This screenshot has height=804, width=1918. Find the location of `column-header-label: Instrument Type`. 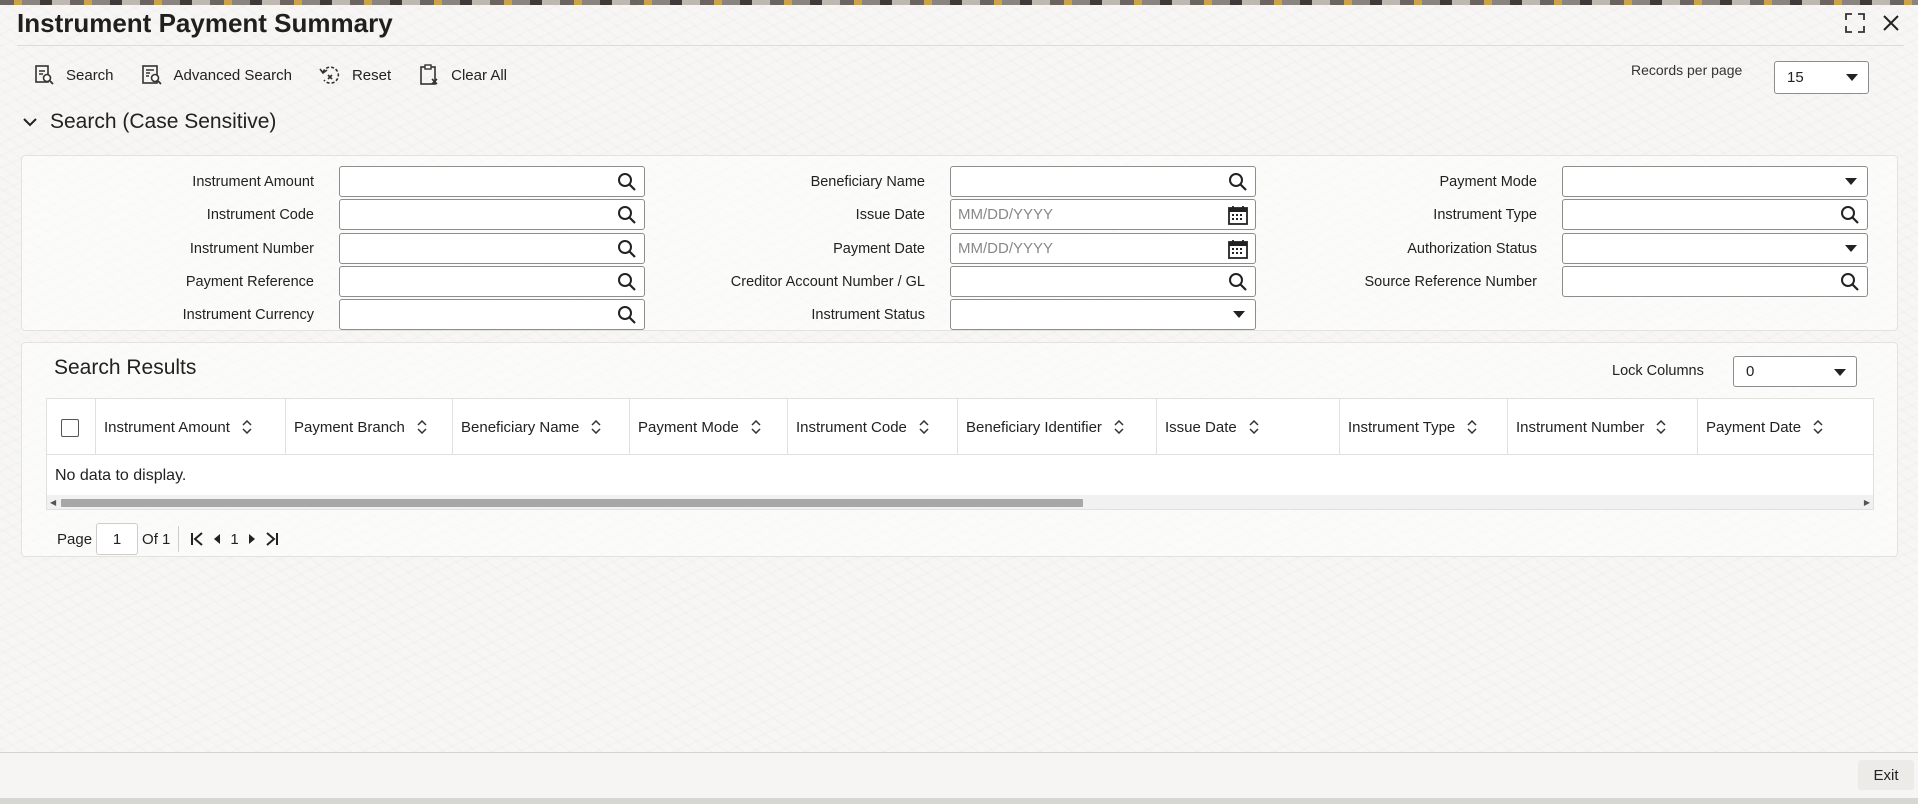

column-header-label: Instrument Type is located at coordinates (1402, 427).